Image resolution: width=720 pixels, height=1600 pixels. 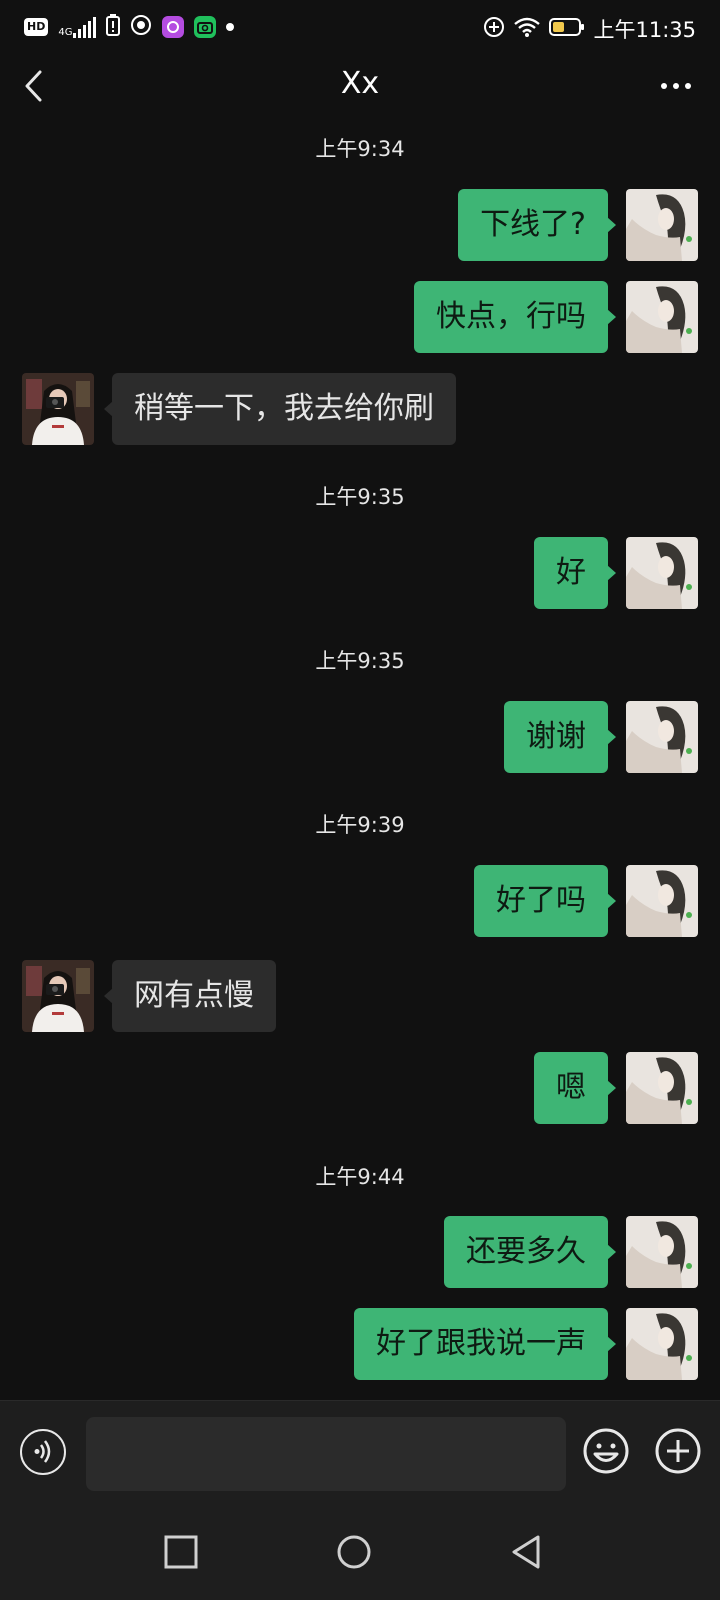 I want to click on status-time: 上午11:35, so click(x=644, y=30).